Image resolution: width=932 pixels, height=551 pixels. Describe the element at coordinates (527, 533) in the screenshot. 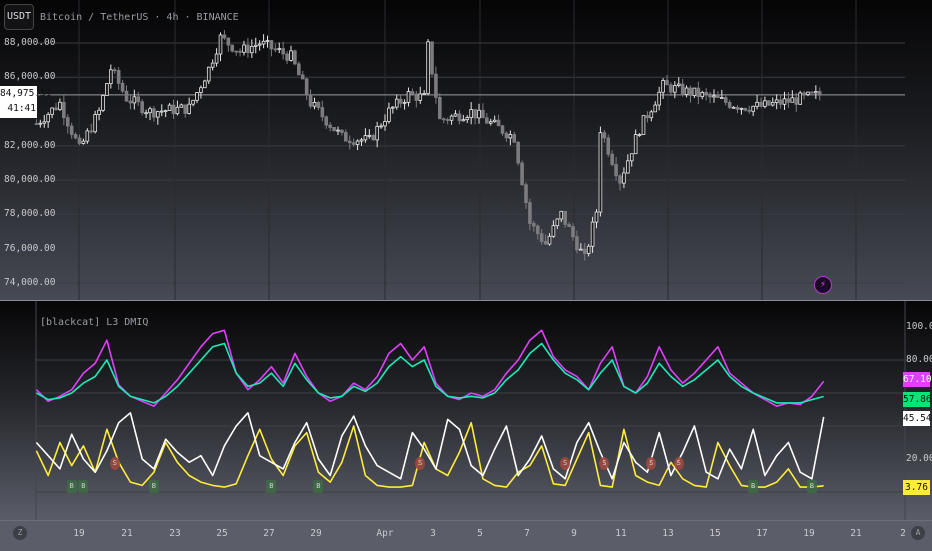

I see `time-tick-label: 7` at that location.